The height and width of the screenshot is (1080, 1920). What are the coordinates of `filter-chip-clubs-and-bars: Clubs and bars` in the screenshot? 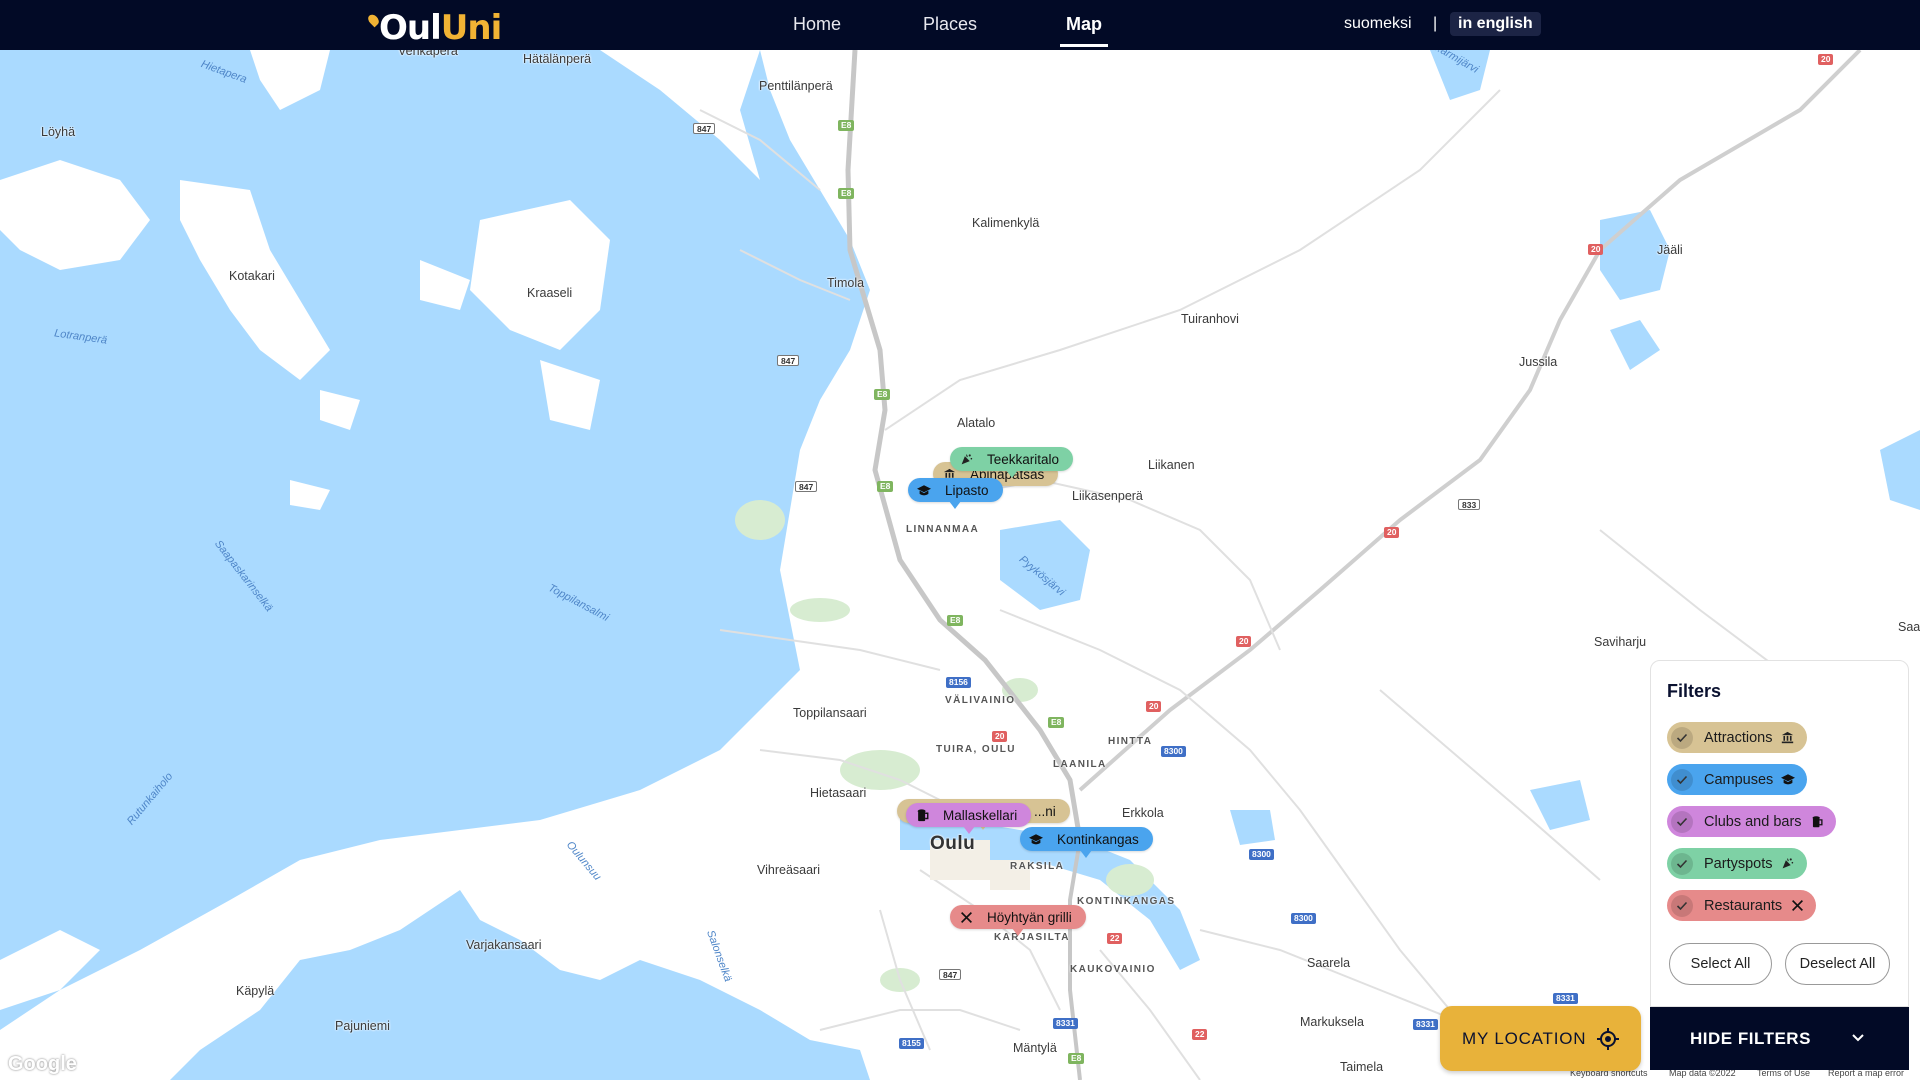 It's located at (1751, 821).